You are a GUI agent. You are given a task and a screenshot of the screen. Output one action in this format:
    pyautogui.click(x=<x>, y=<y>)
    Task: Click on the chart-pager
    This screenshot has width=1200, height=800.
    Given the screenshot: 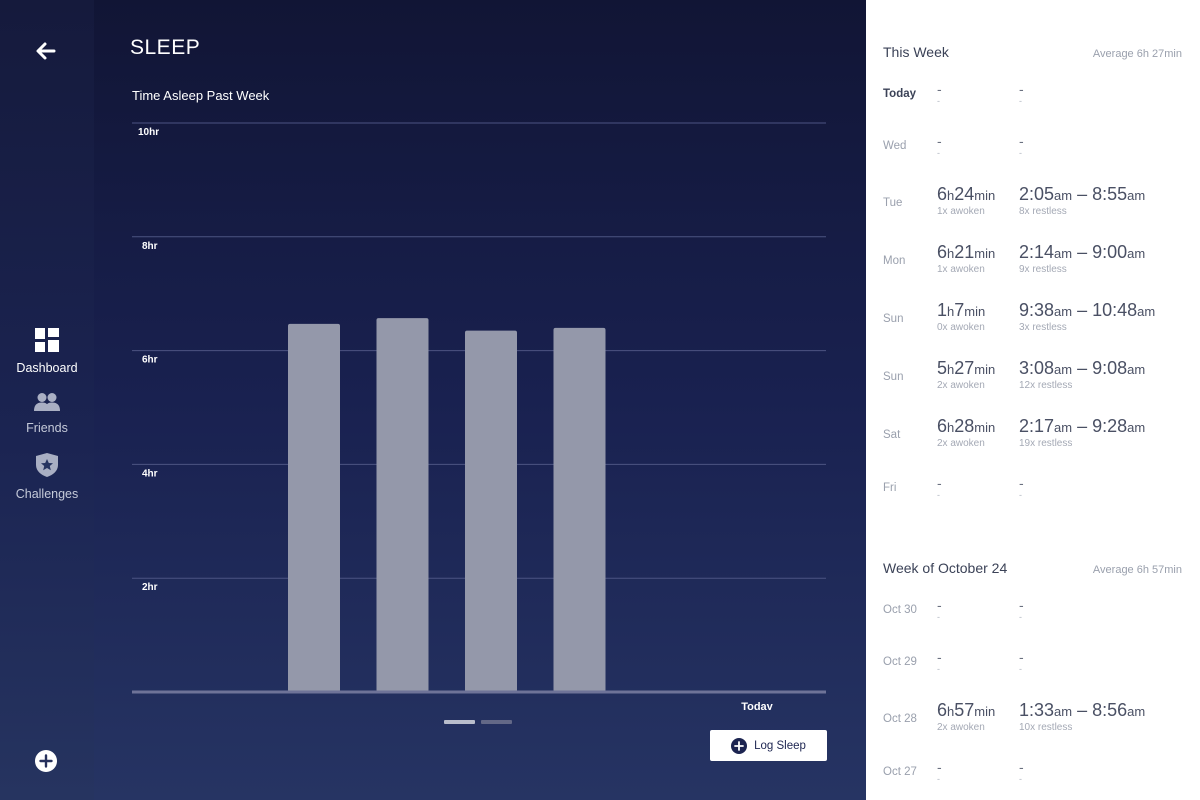 What is the action you would take?
    pyautogui.click(x=481, y=720)
    